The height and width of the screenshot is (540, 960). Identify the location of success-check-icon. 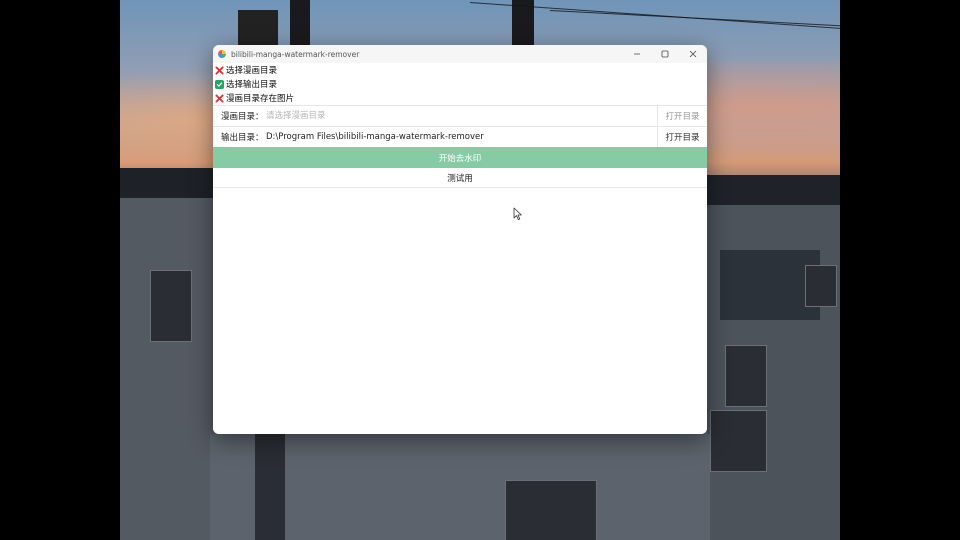
(219, 84).